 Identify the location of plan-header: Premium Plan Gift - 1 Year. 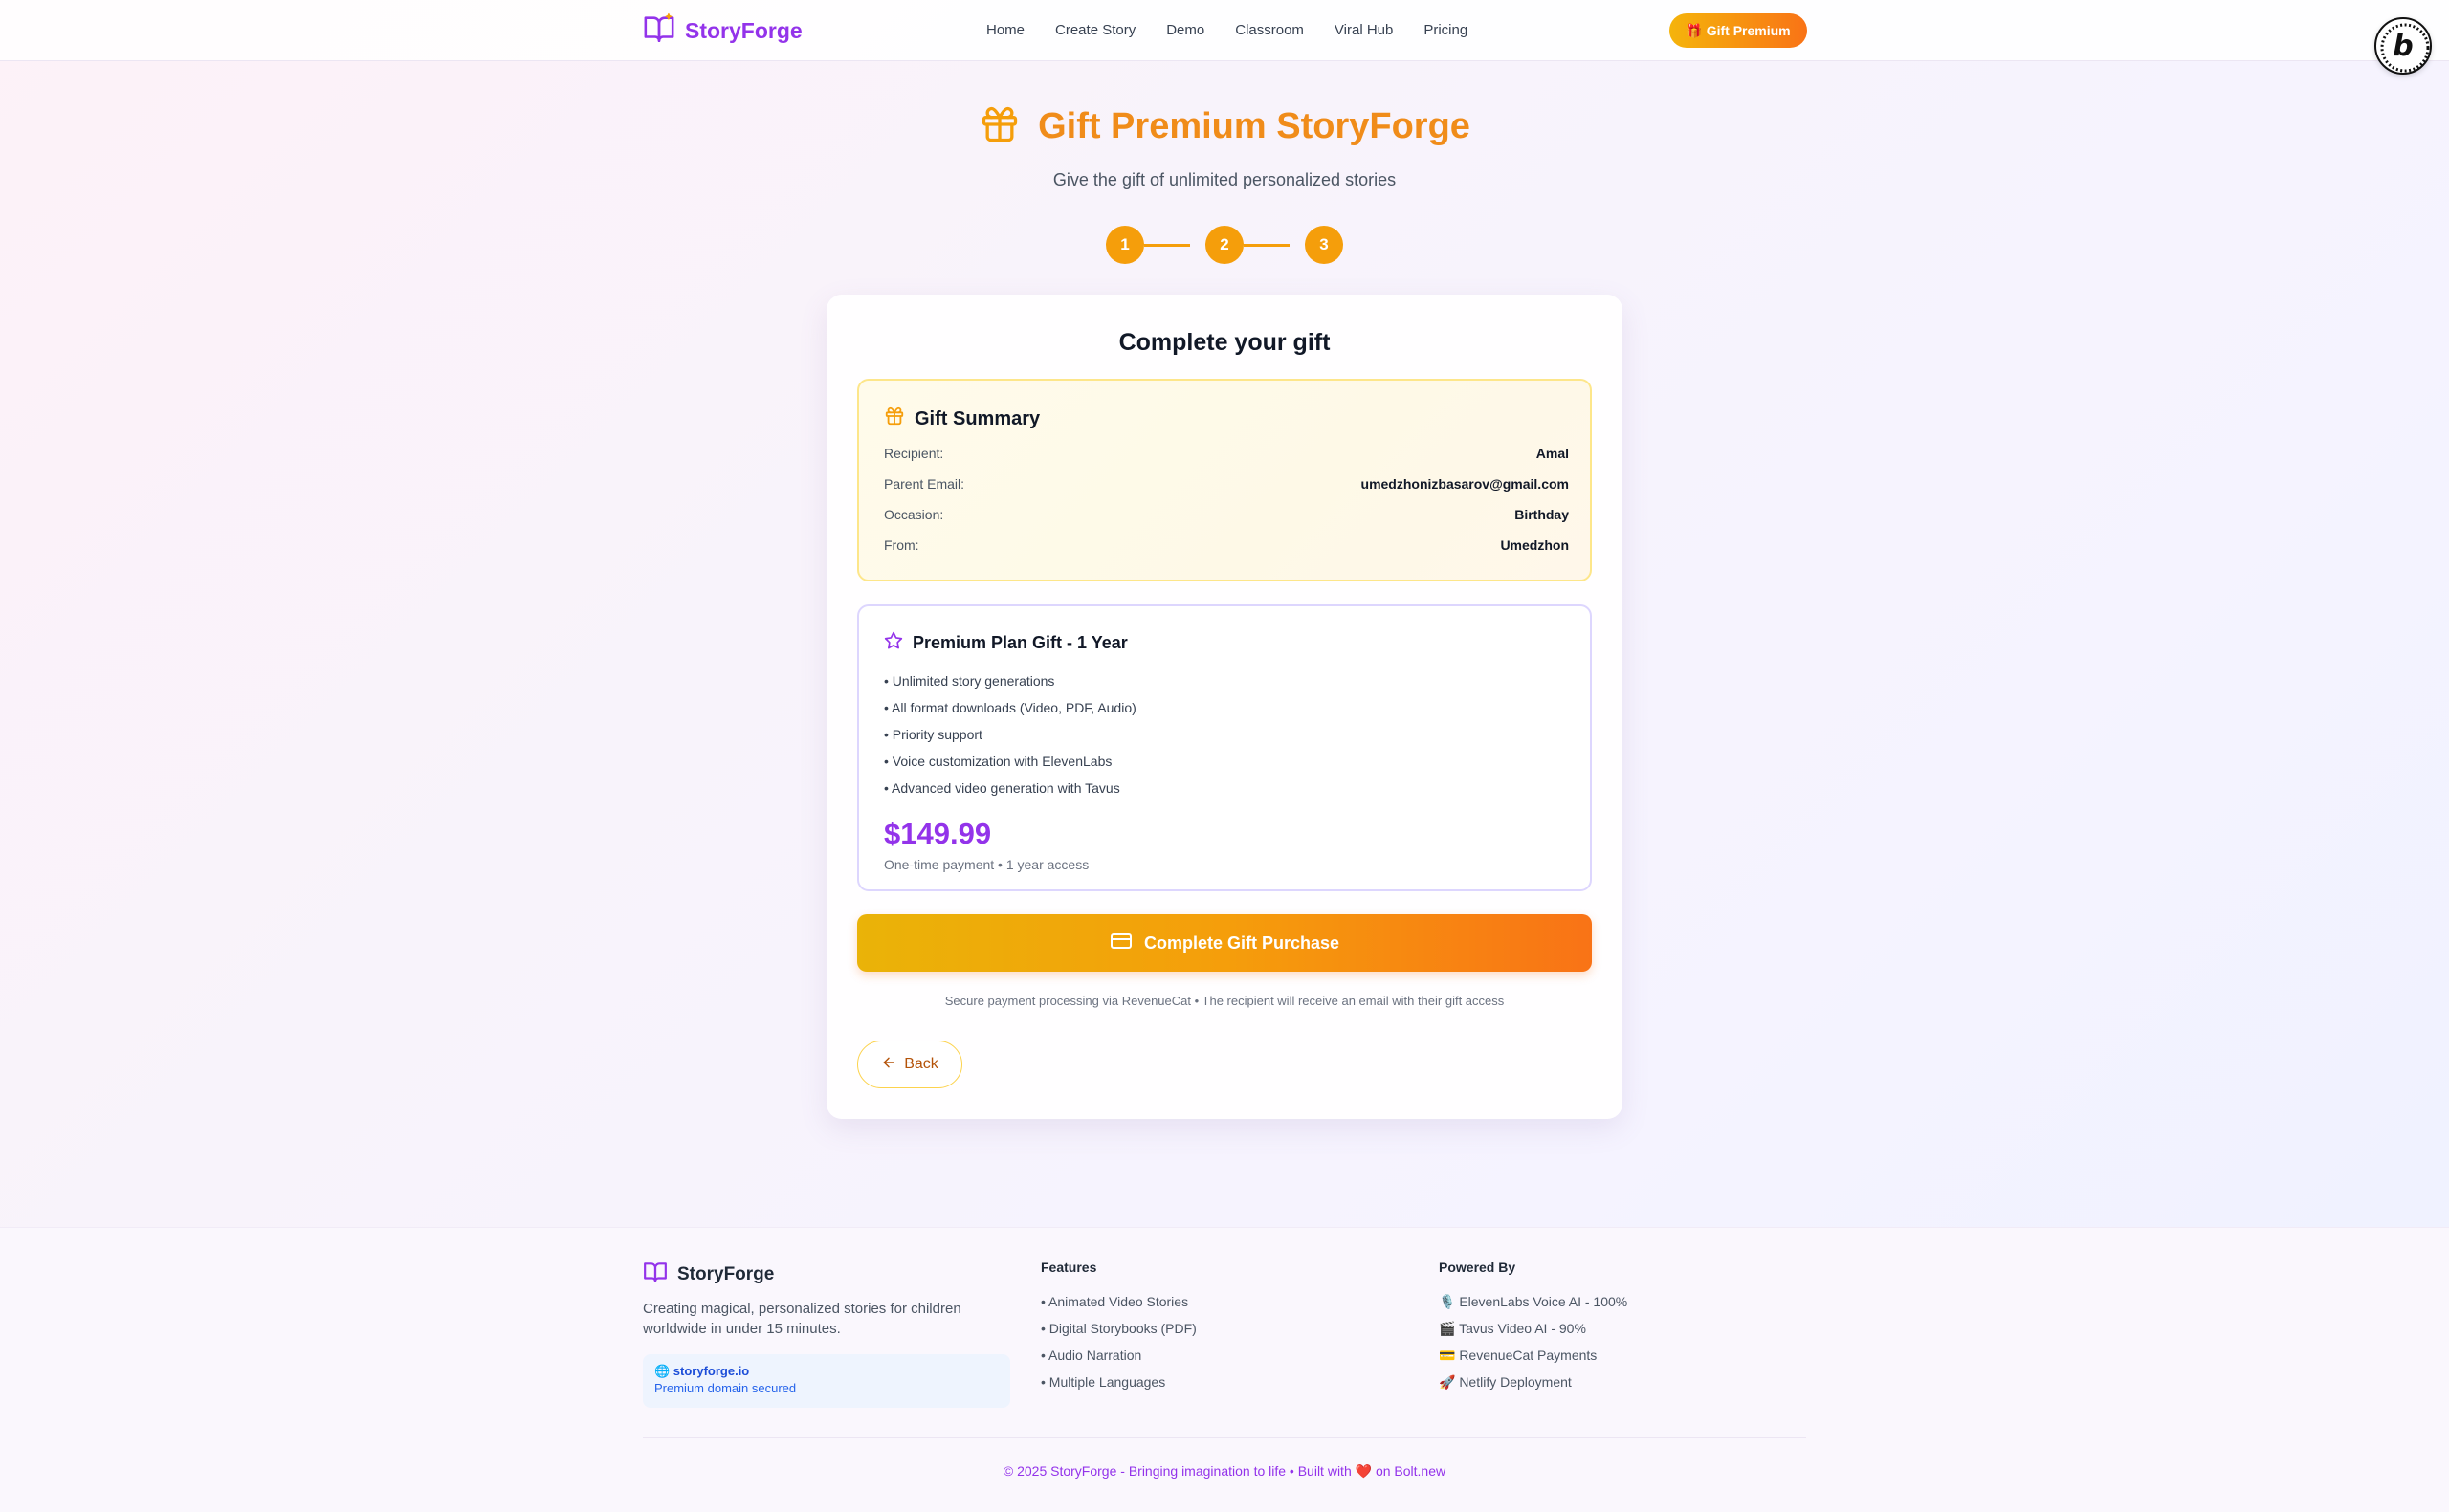
(1006, 643).